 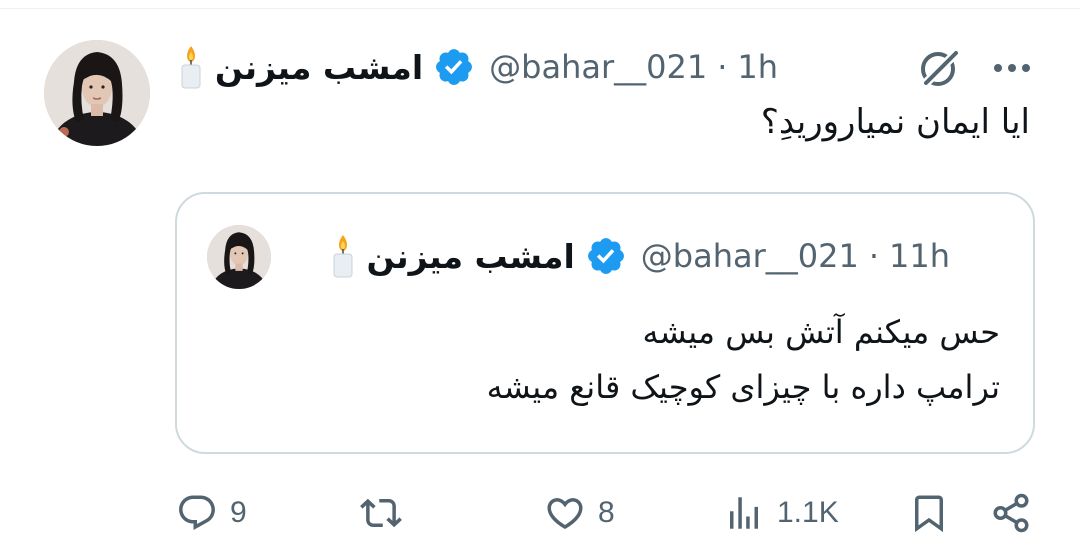 What do you see at coordinates (638, 256) in the screenshot?
I see `quoted-tweet-header: امشب میزنن @bahar__021 · 11h` at bounding box center [638, 256].